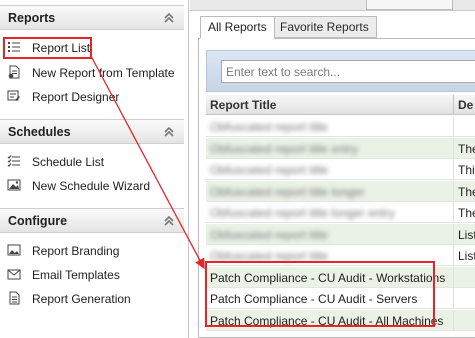 The width and height of the screenshot is (475, 338). What do you see at coordinates (14, 72) in the screenshot?
I see `new-document-icon` at bounding box center [14, 72].